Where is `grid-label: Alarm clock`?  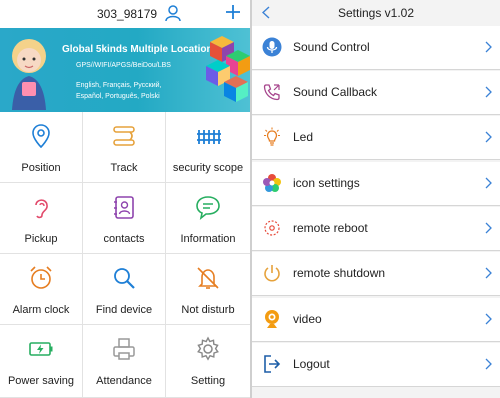 grid-label: Alarm clock is located at coordinates (41, 310).